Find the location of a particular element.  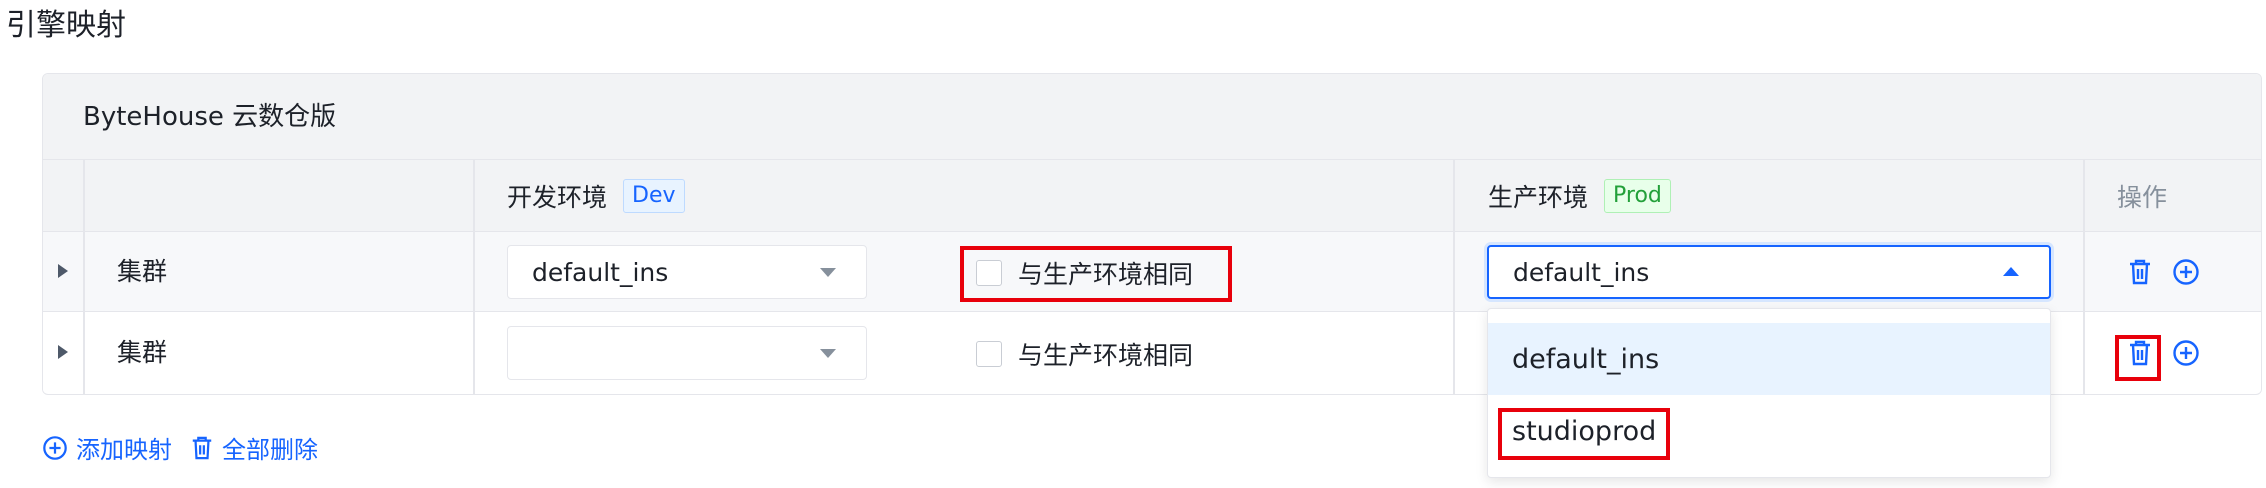

delete-all-link: 全部删除 is located at coordinates (254, 447).